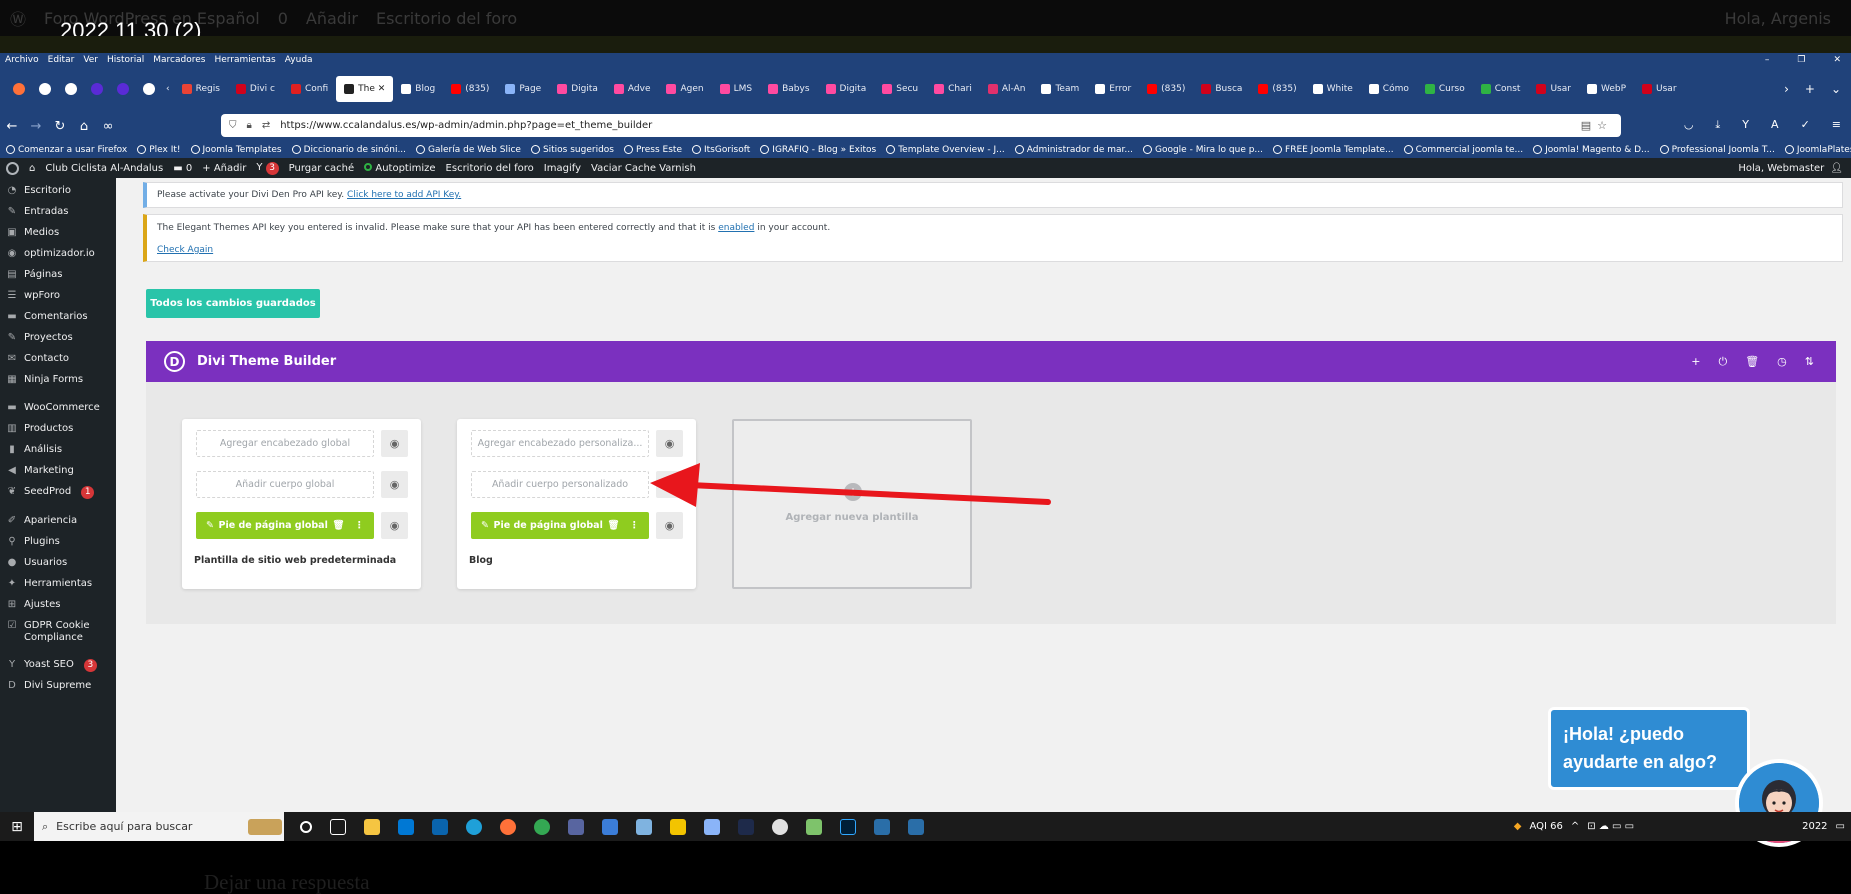 The image size is (1851, 894). I want to click on aqi-leaf-icon: ◆, so click(1517, 826).